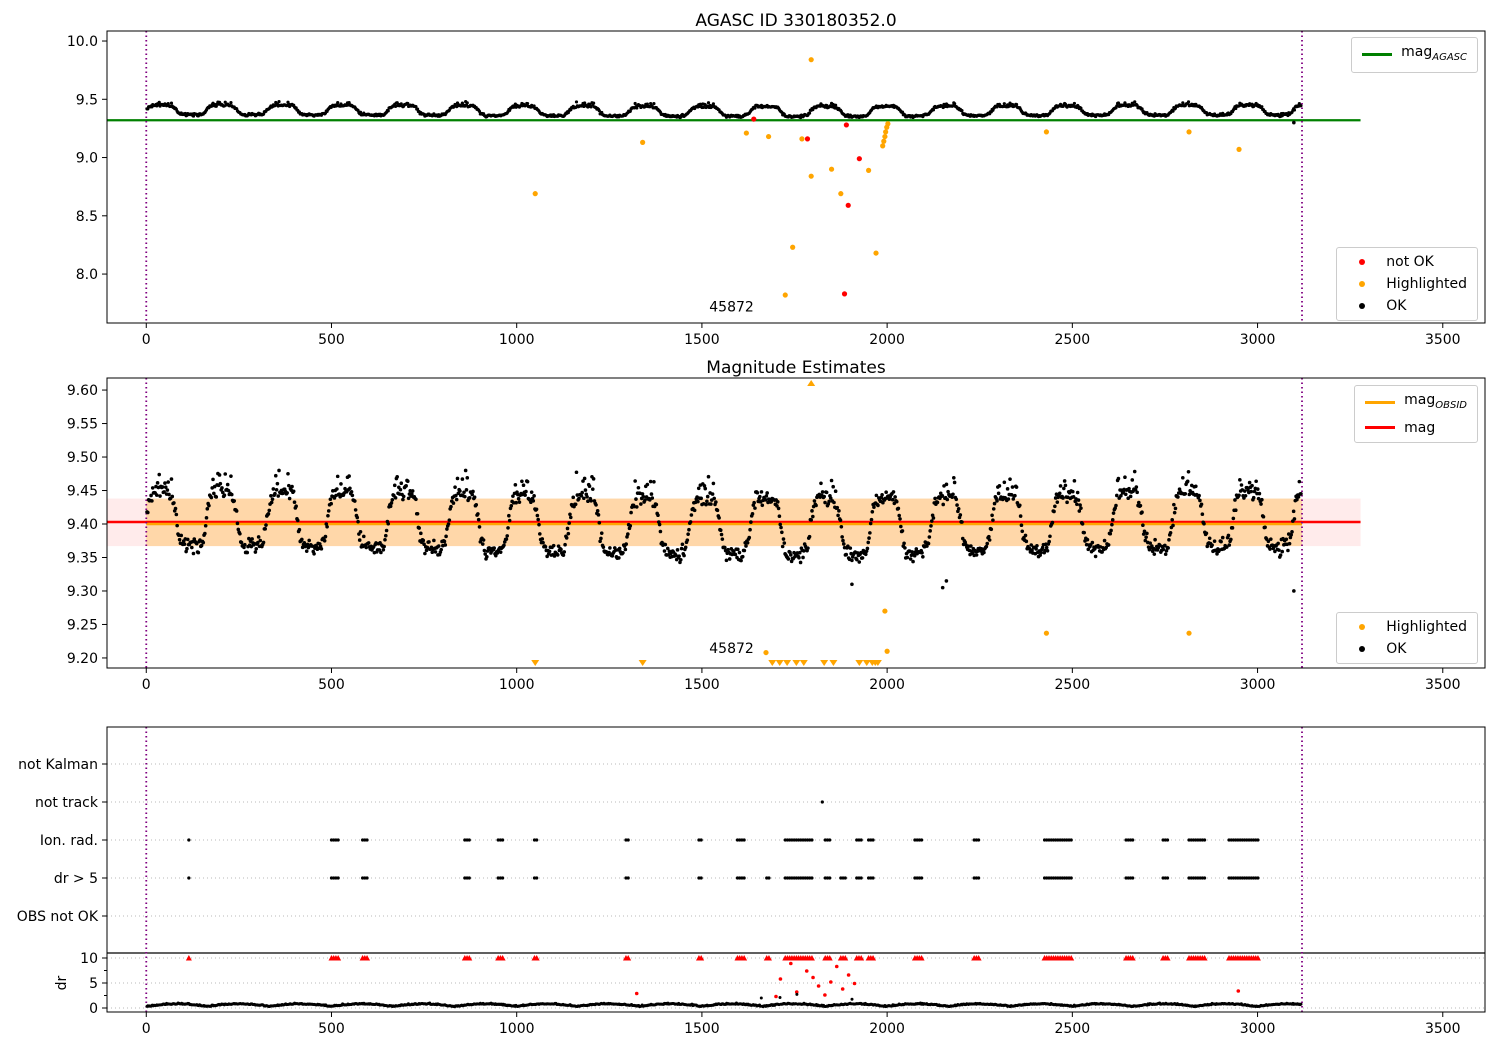 The width and height of the screenshot is (1500, 1050). Describe the element at coordinates (1434, 53) in the screenshot. I see `legend-label: magAGASC` at that location.